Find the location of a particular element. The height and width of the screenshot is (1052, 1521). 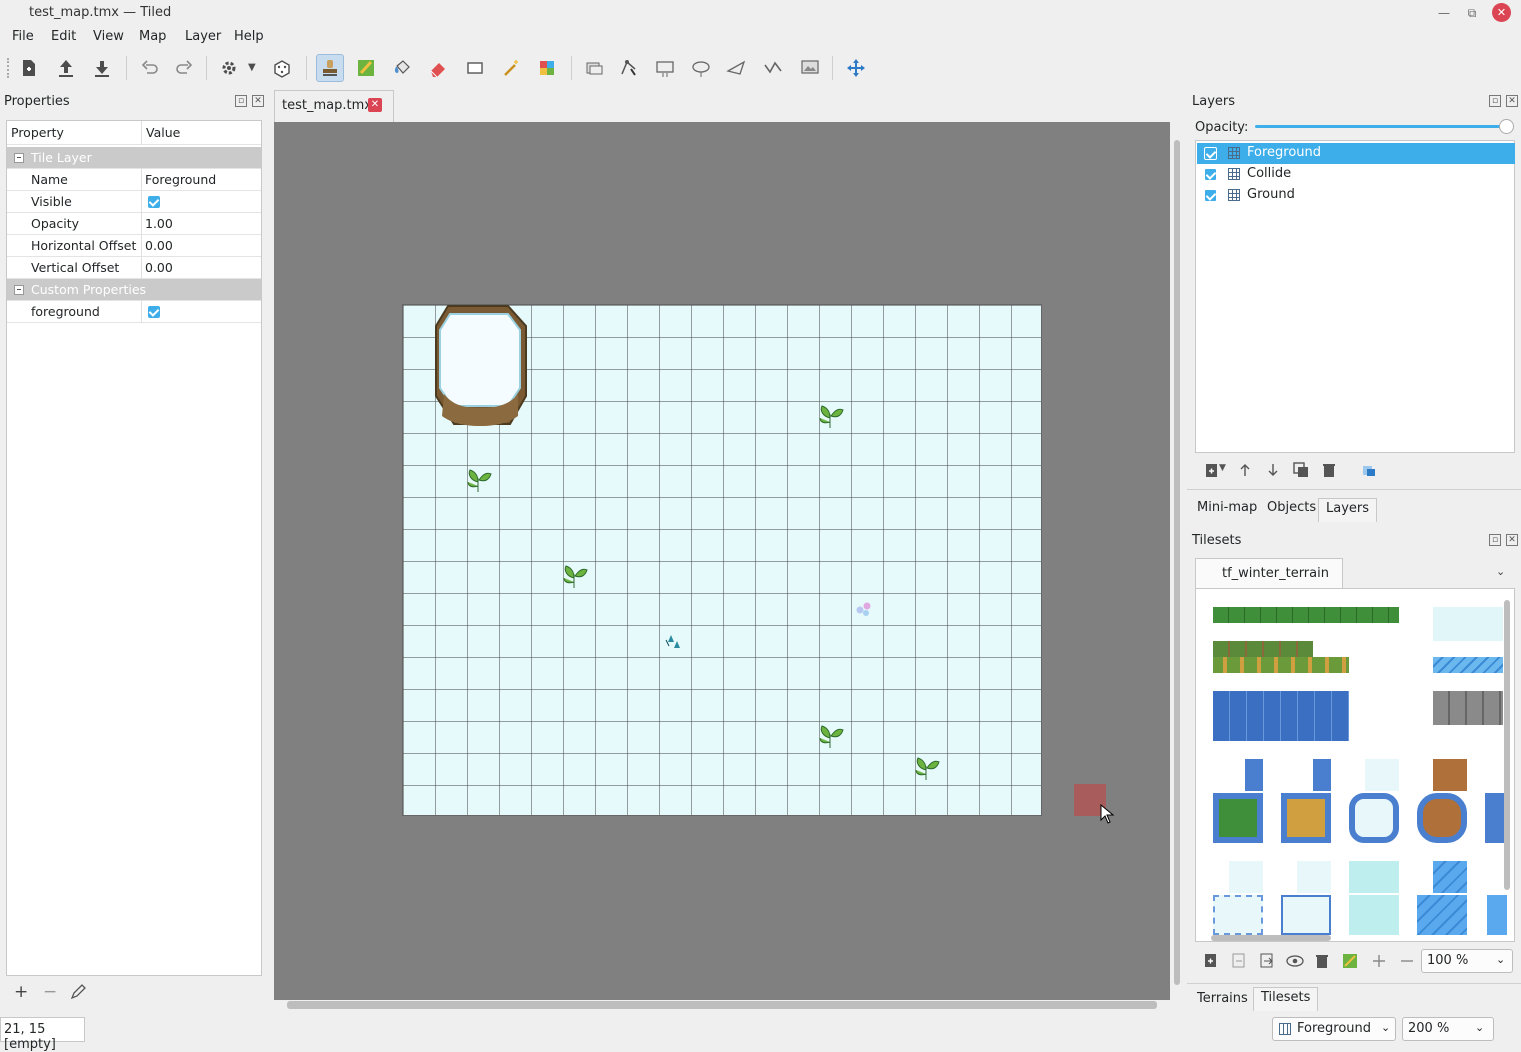

tile-dirt-water is located at coordinates (1442, 818).